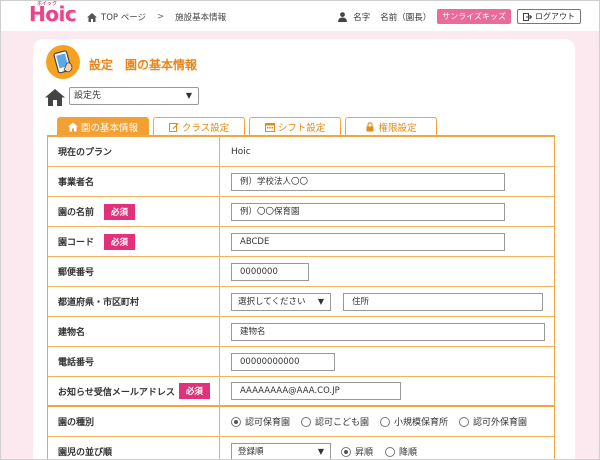  Describe the element at coordinates (379, 421) in the screenshot. I see `nursery-type-radio-group: 認可保育園 認可こども園 小規模保育所 認可外保育園` at that location.